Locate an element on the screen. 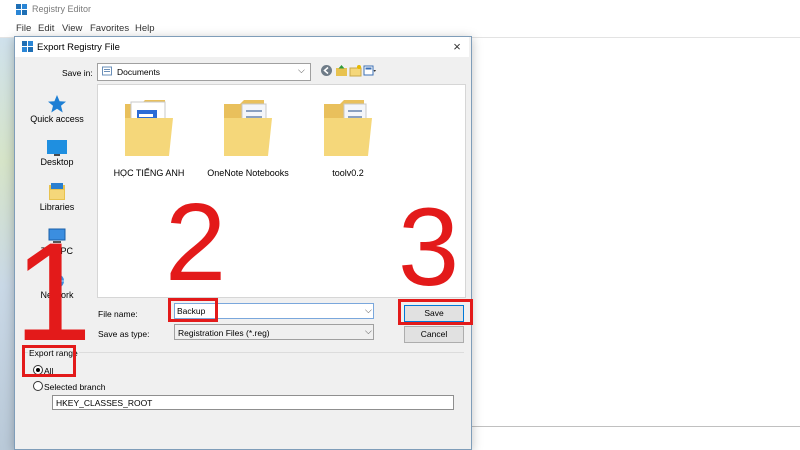 The image size is (800, 450). file-name-label: File name: is located at coordinates (118, 314).